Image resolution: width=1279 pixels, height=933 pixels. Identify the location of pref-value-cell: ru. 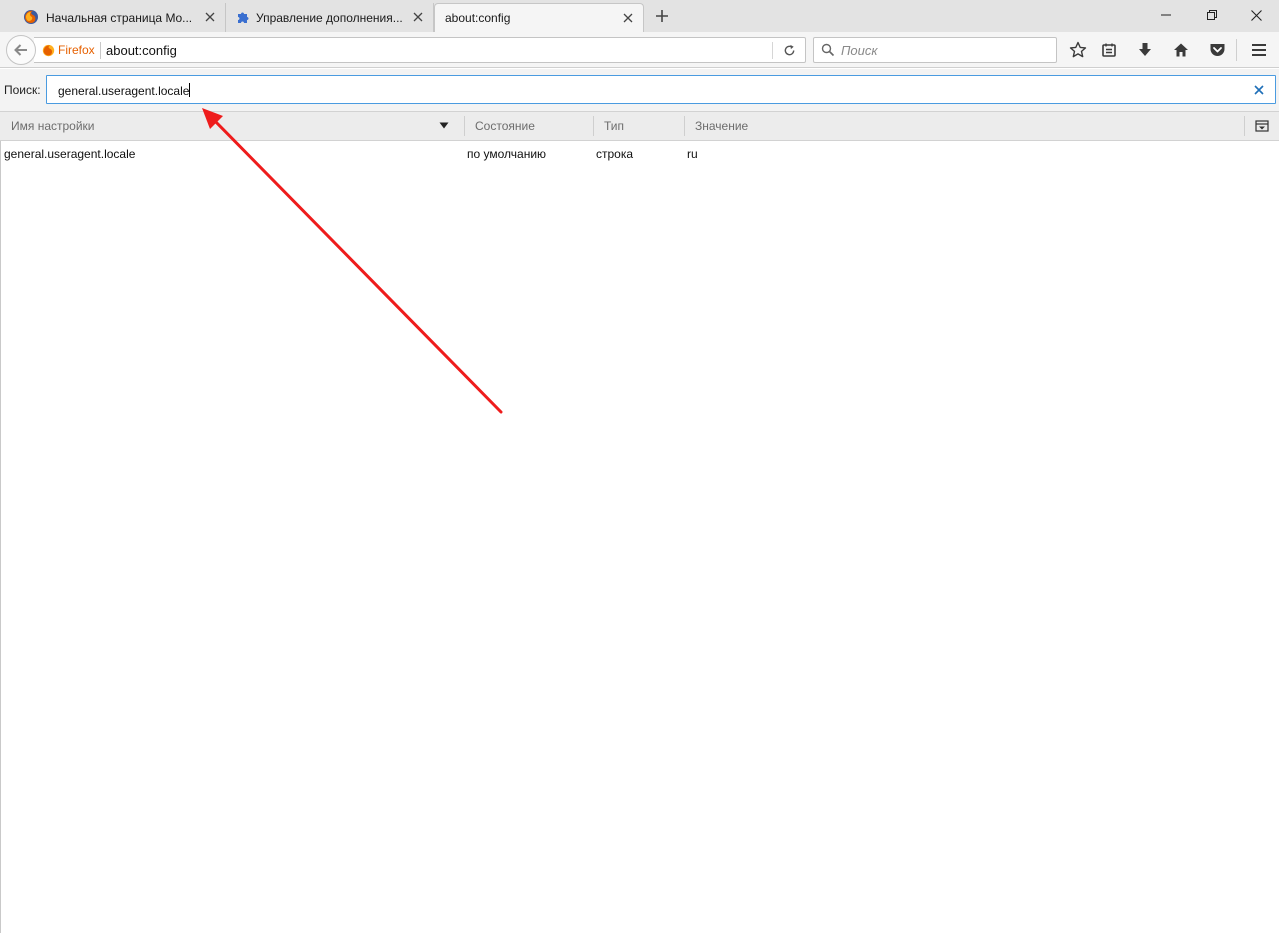
(692, 154).